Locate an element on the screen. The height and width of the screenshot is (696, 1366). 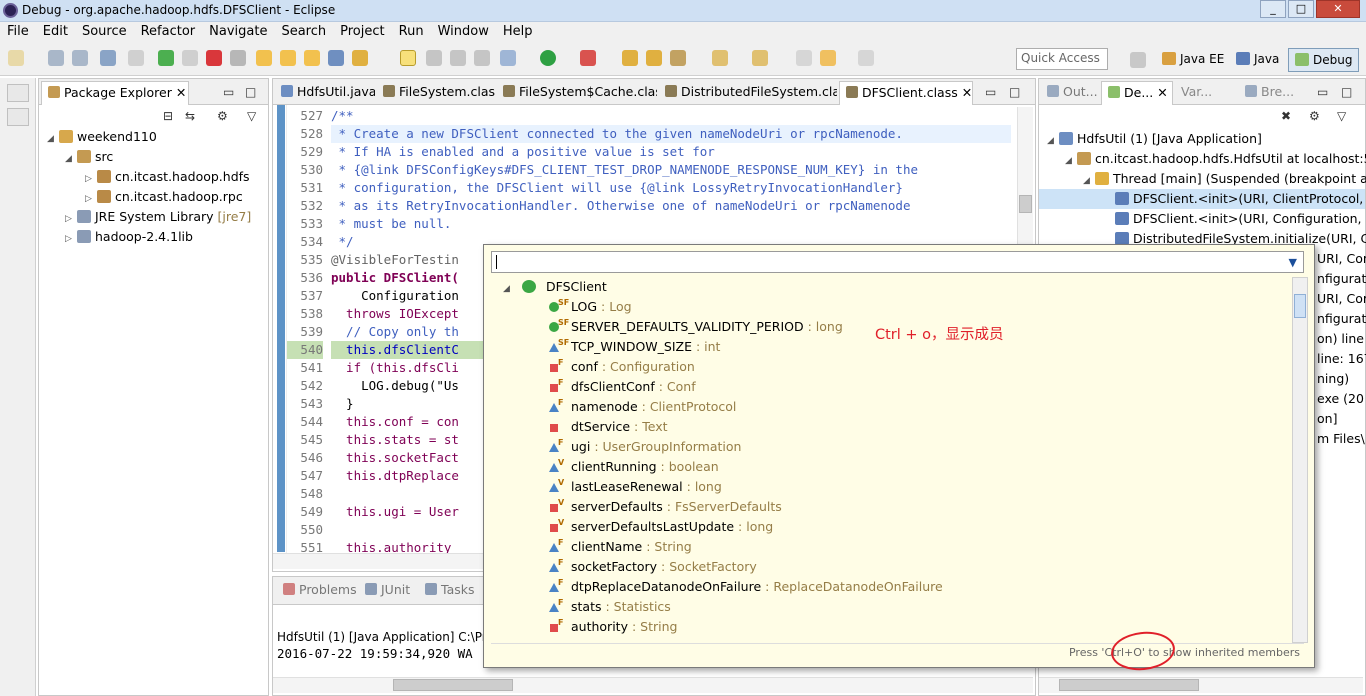
outline-member-item: dtService : Text is located at coordinates (897, 427).